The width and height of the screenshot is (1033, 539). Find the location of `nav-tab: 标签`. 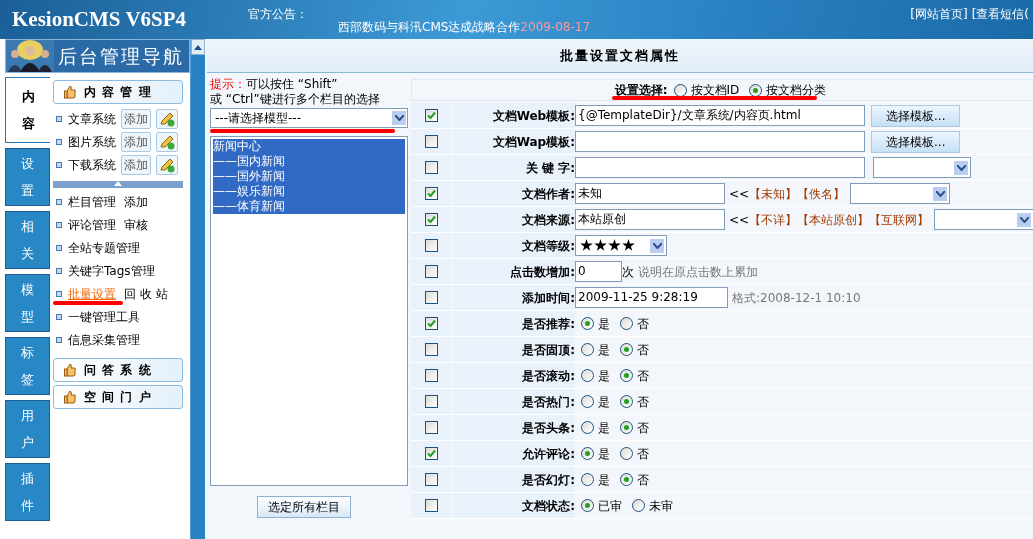

nav-tab: 标签 is located at coordinates (27, 366).